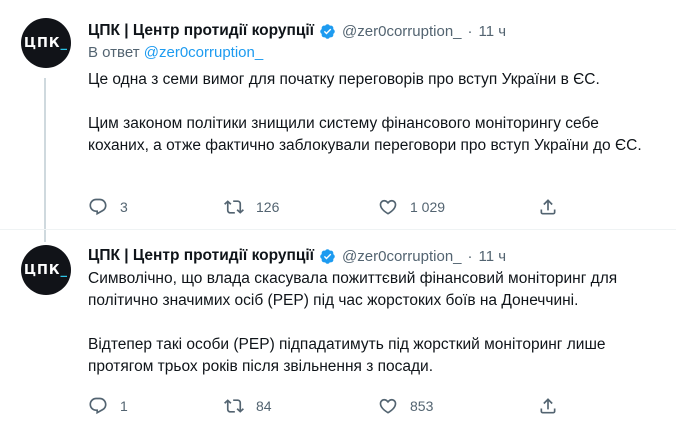 This screenshot has height=434, width=676. I want to click on retweet-button: 126, so click(251, 207).